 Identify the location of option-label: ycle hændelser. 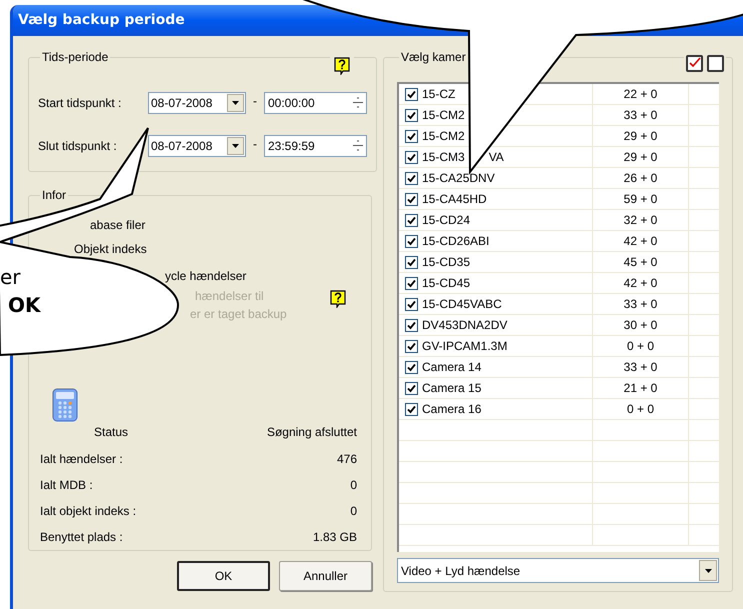
(205, 276).